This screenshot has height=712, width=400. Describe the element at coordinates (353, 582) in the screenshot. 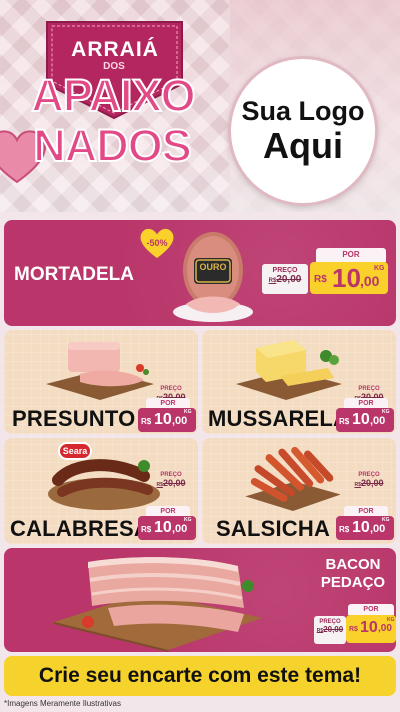

I see `product-name-line2: PEDAÇO` at that location.